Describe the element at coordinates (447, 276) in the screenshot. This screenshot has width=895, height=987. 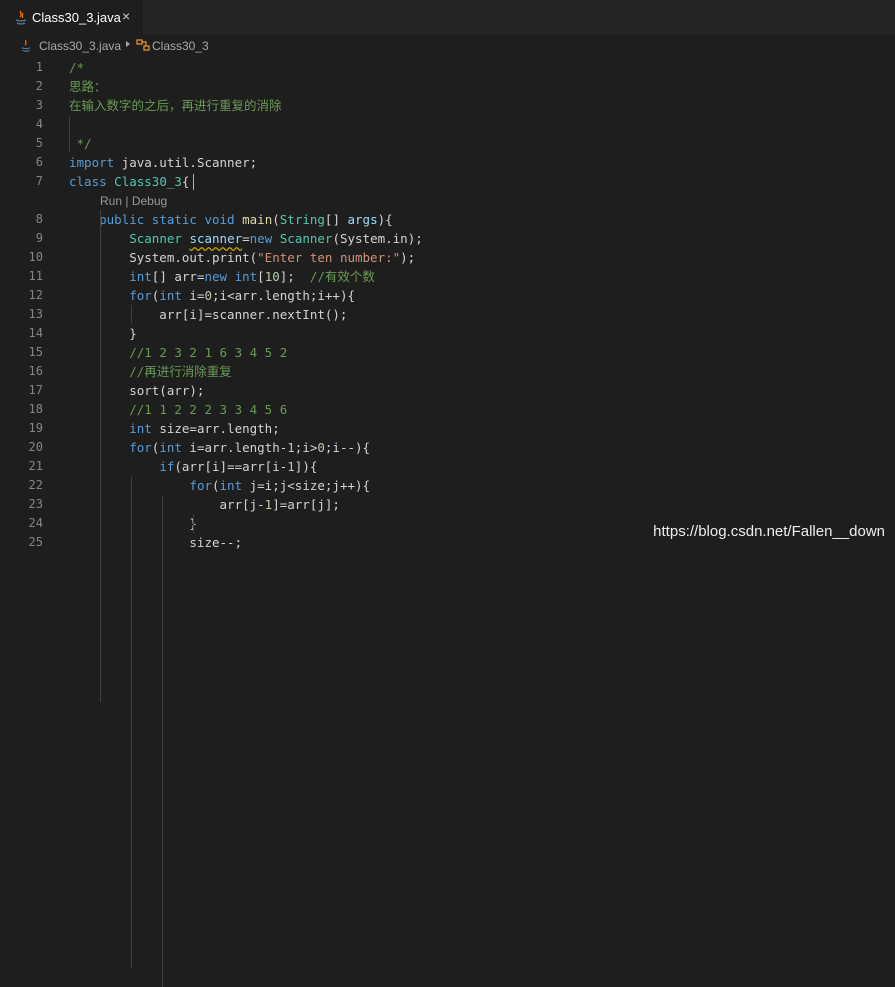
I see `code-line: 11 int[] arr=new int[10]; //有效个数` at that location.